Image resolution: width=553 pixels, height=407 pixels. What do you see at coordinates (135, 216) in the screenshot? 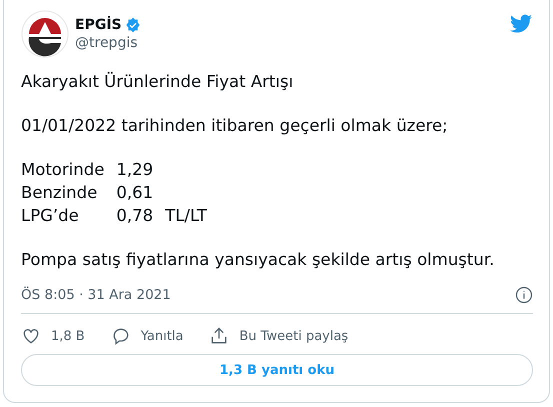
I see `price-value: 0,78` at bounding box center [135, 216].